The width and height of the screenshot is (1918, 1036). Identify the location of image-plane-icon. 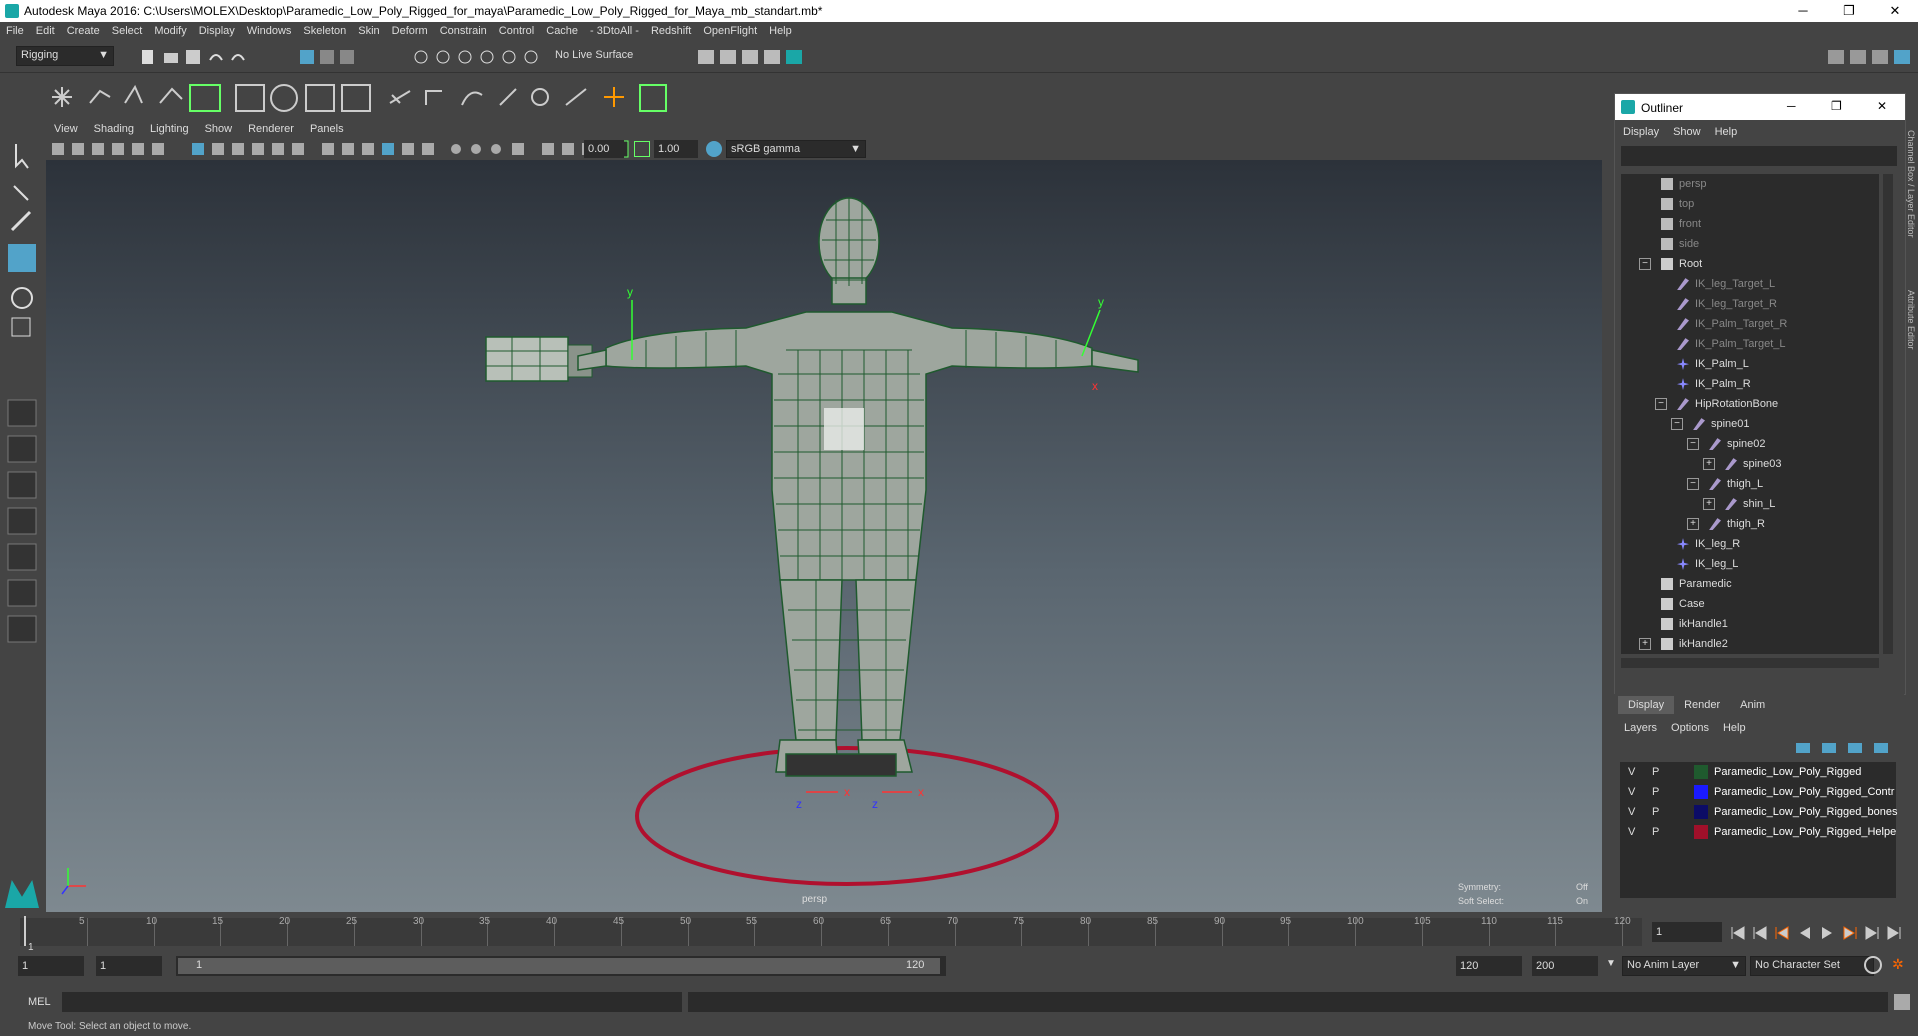
(118, 149).